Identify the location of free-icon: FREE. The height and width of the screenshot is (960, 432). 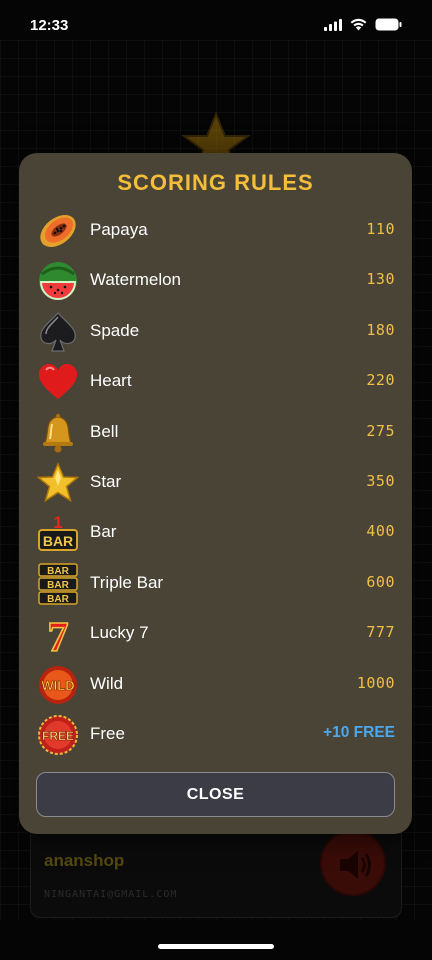
(58, 735).